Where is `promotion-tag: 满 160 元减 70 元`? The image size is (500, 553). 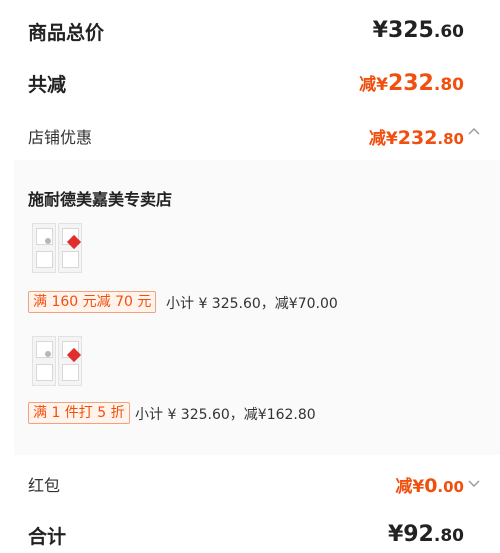 promotion-tag: 满 160 元减 70 元 is located at coordinates (92, 302).